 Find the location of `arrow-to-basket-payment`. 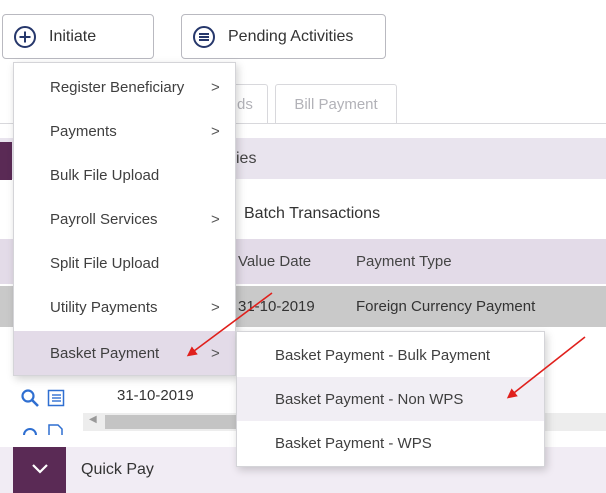

arrow-to-basket-payment is located at coordinates (229, 324).